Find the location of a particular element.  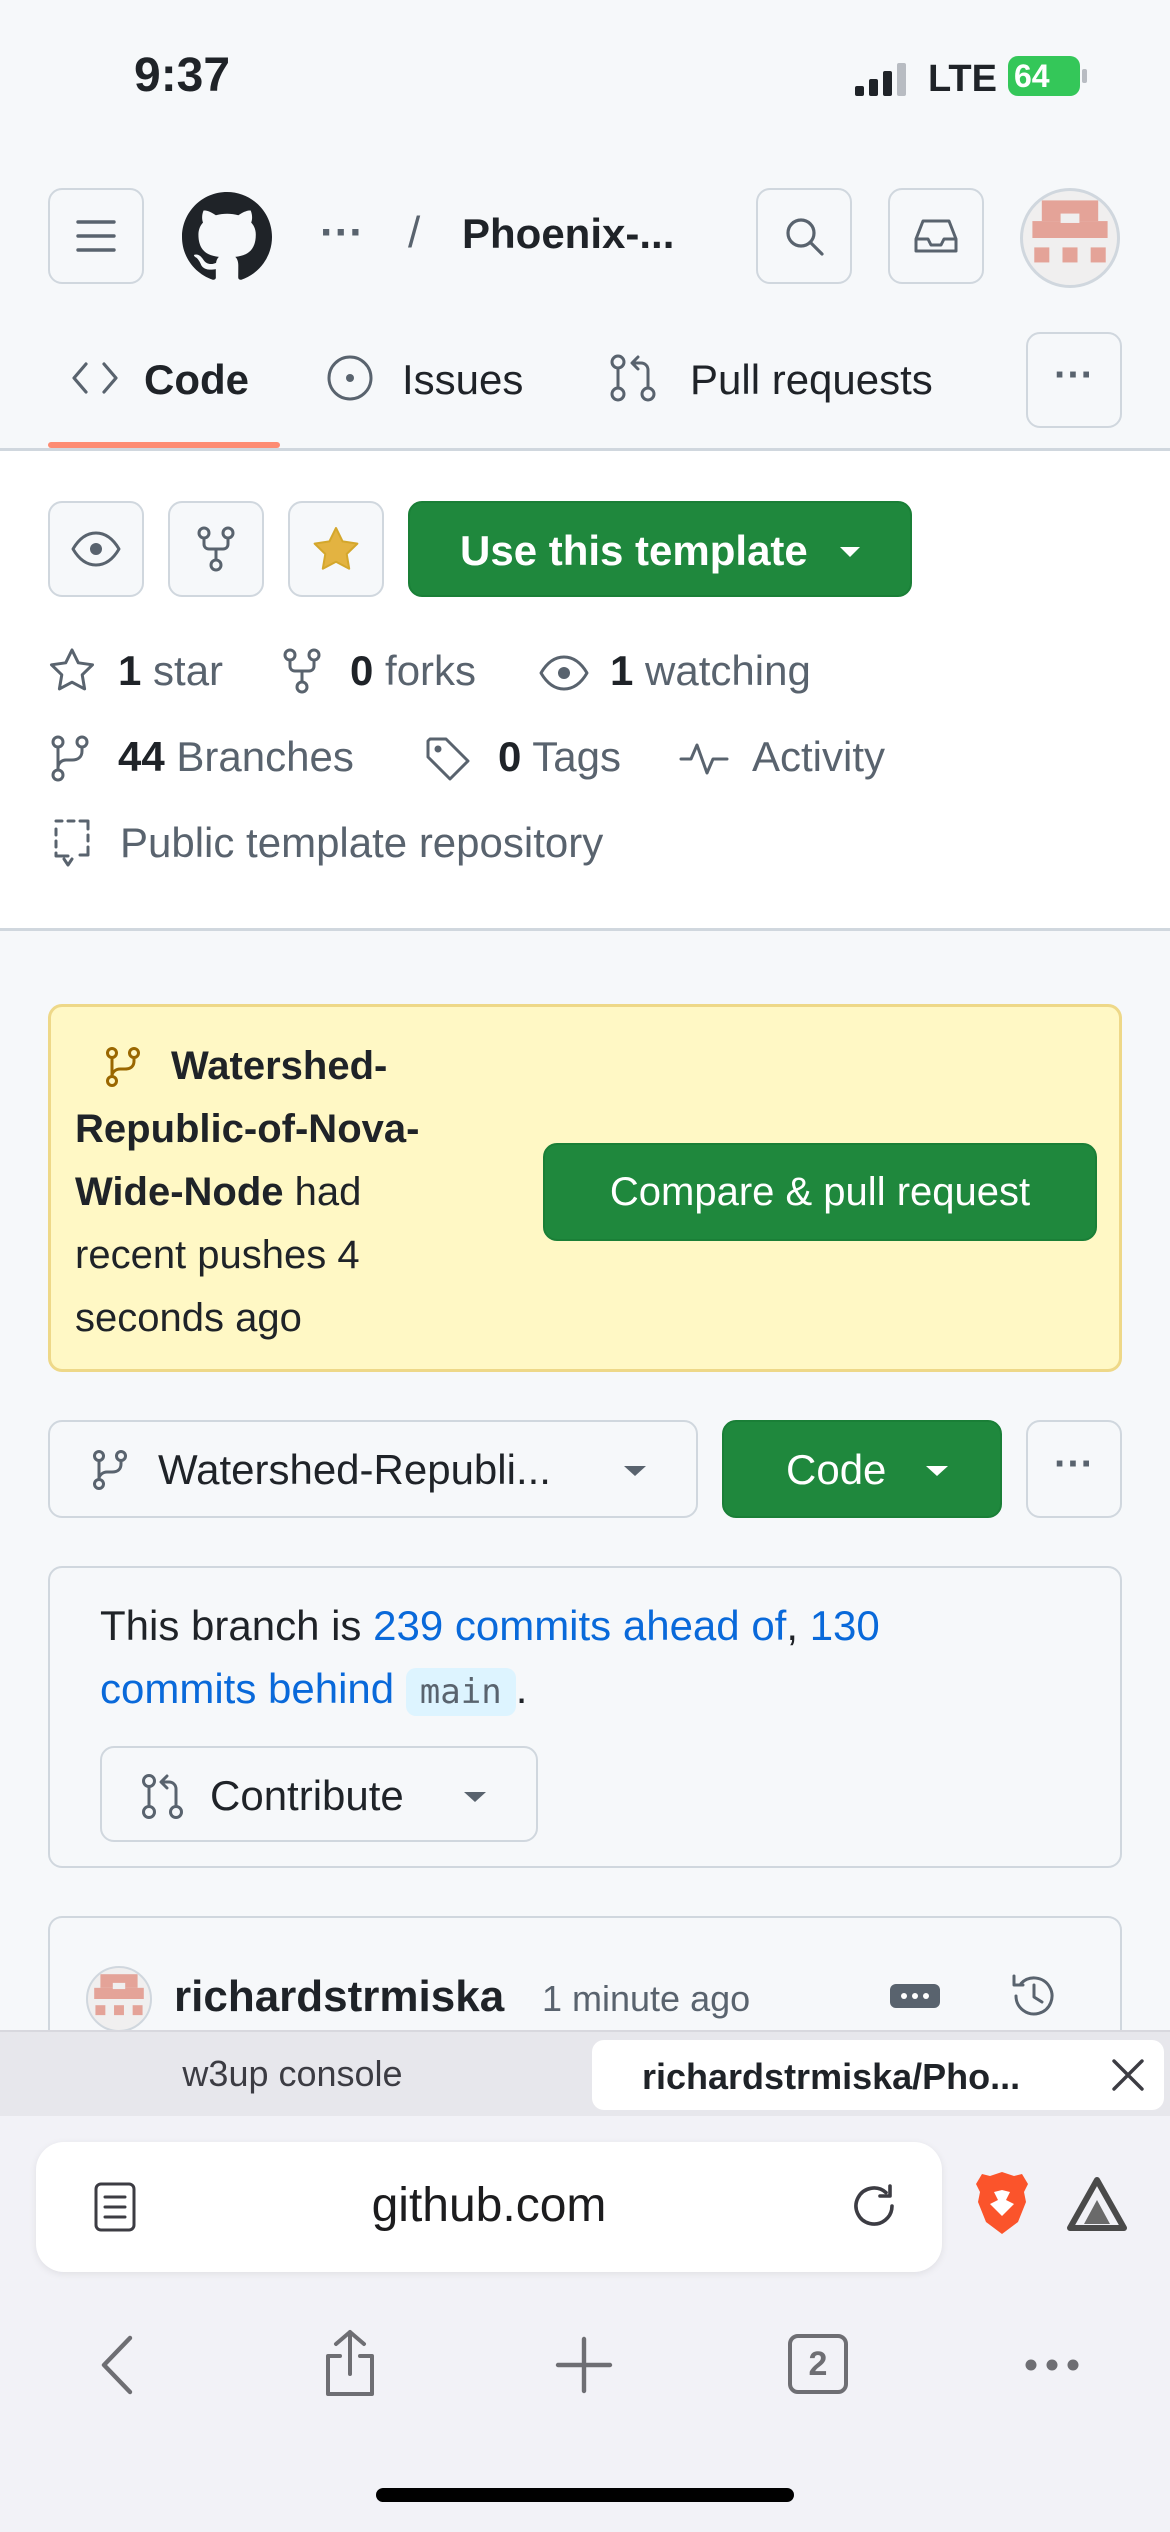

stars-stat: 1 star is located at coordinates (170, 671).